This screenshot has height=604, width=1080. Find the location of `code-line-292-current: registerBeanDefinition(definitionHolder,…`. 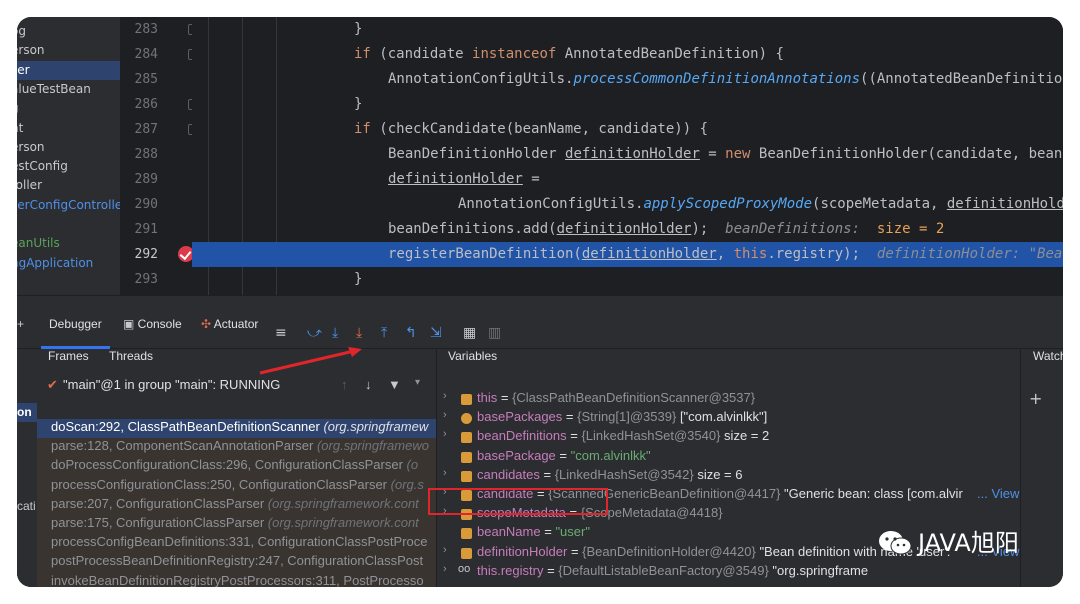

code-line-292-current: registerBeanDefinition(definitionHolder,… is located at coordinates (627, 254).